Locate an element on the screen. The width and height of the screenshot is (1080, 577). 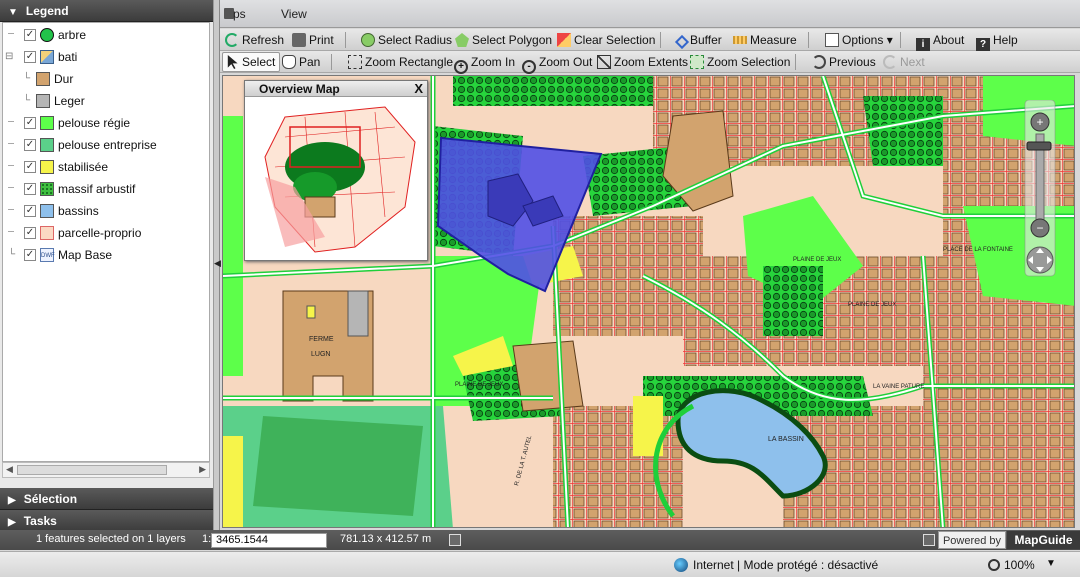
options-label: Options is located at coordinates (863, 40).